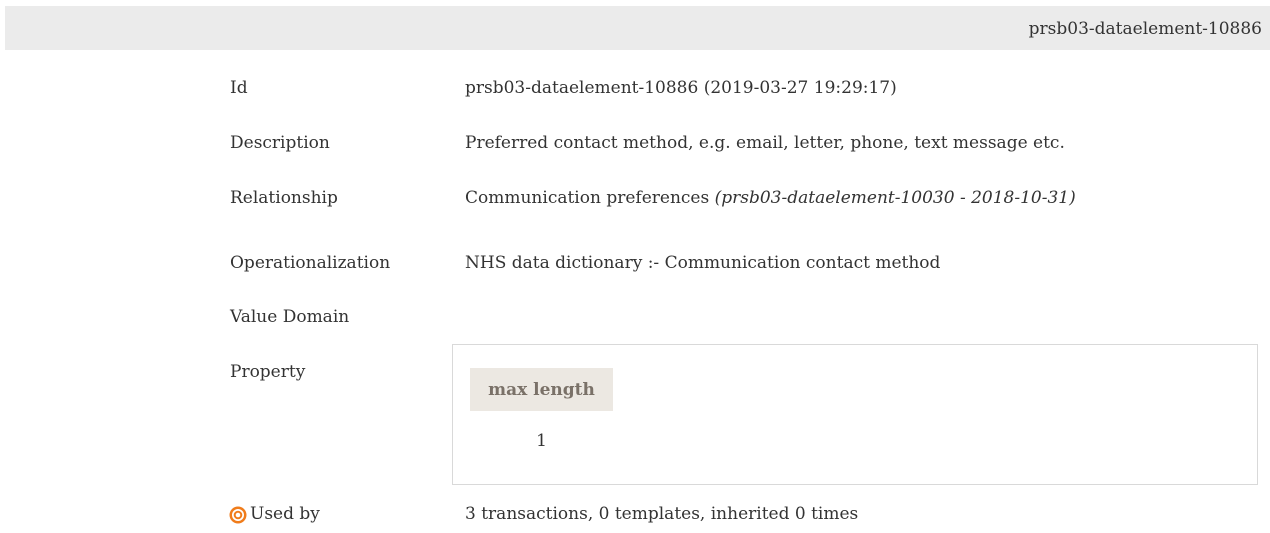 This screenshot has height=533, width=1270. What do you see at coordinates (268, 372) in the screenshot?
I see `property-label: Property` at bounding box center [268, 372].